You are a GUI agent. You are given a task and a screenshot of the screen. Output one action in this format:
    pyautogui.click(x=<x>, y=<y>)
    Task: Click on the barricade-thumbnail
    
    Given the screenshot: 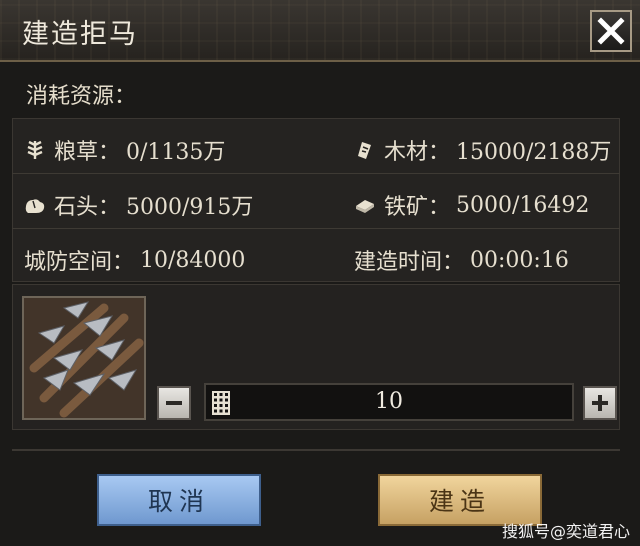 What is the action you would take?
    pyautogui.click(x=84, y=358)
    